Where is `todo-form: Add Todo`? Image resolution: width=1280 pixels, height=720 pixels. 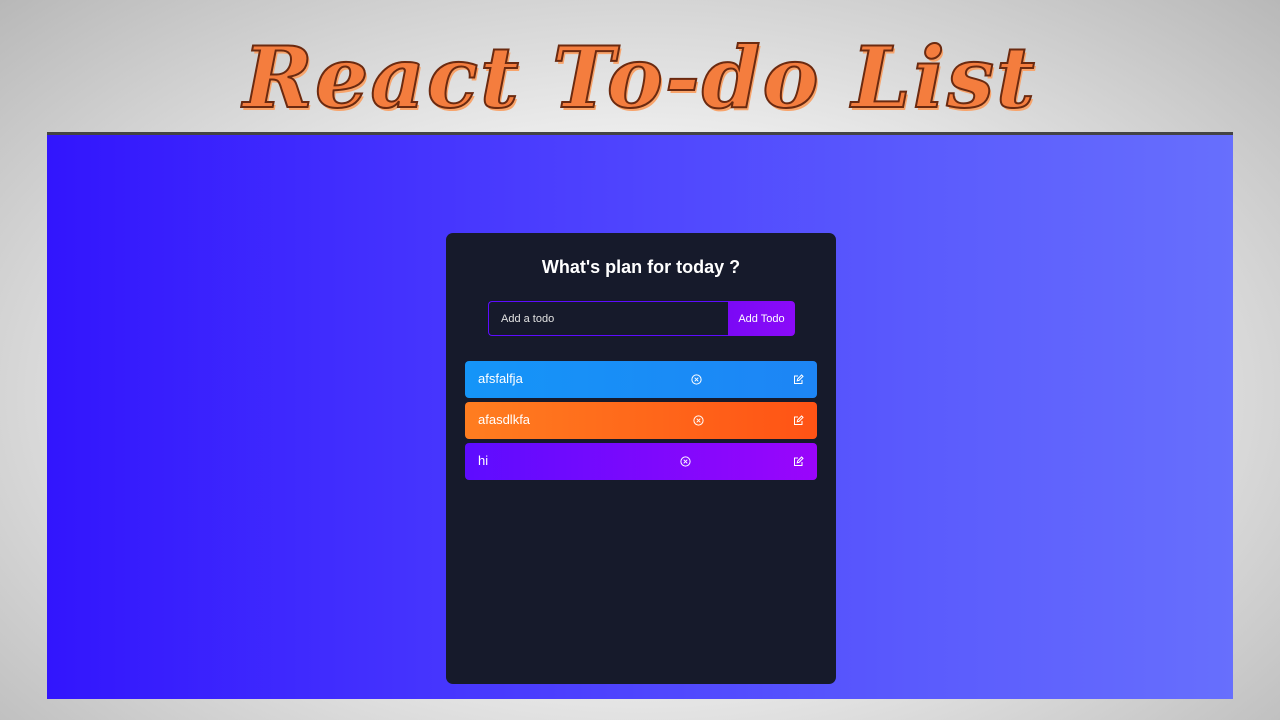 todo-form: Add Todo is located at coordinates (641, 318).